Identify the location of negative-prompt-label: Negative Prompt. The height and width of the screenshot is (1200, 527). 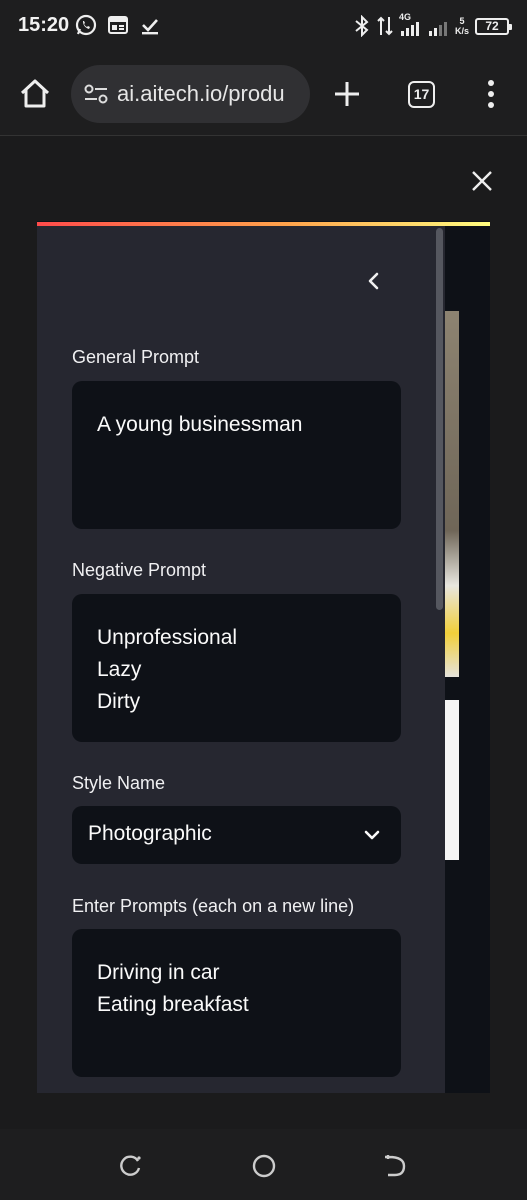
(139, 570).